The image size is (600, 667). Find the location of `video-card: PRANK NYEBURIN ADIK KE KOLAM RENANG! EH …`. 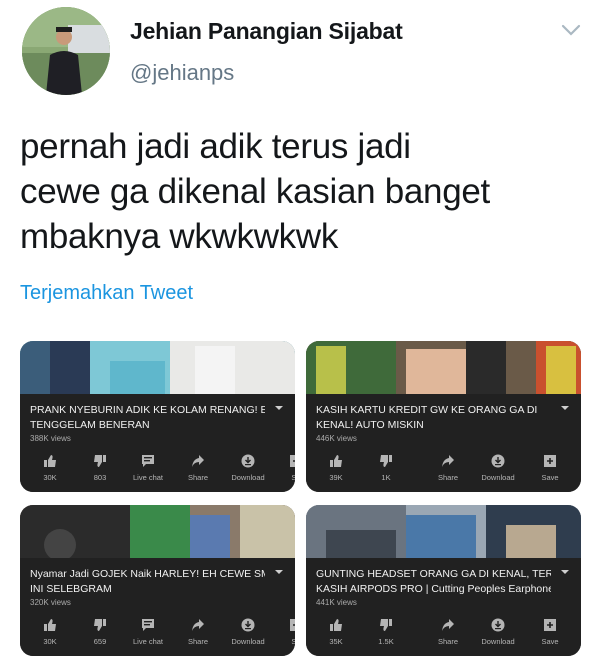

video-card: PRANK NYEBURIN ADIK KE KOLAM RENANG! EH … is located at coordinates (157, 416).